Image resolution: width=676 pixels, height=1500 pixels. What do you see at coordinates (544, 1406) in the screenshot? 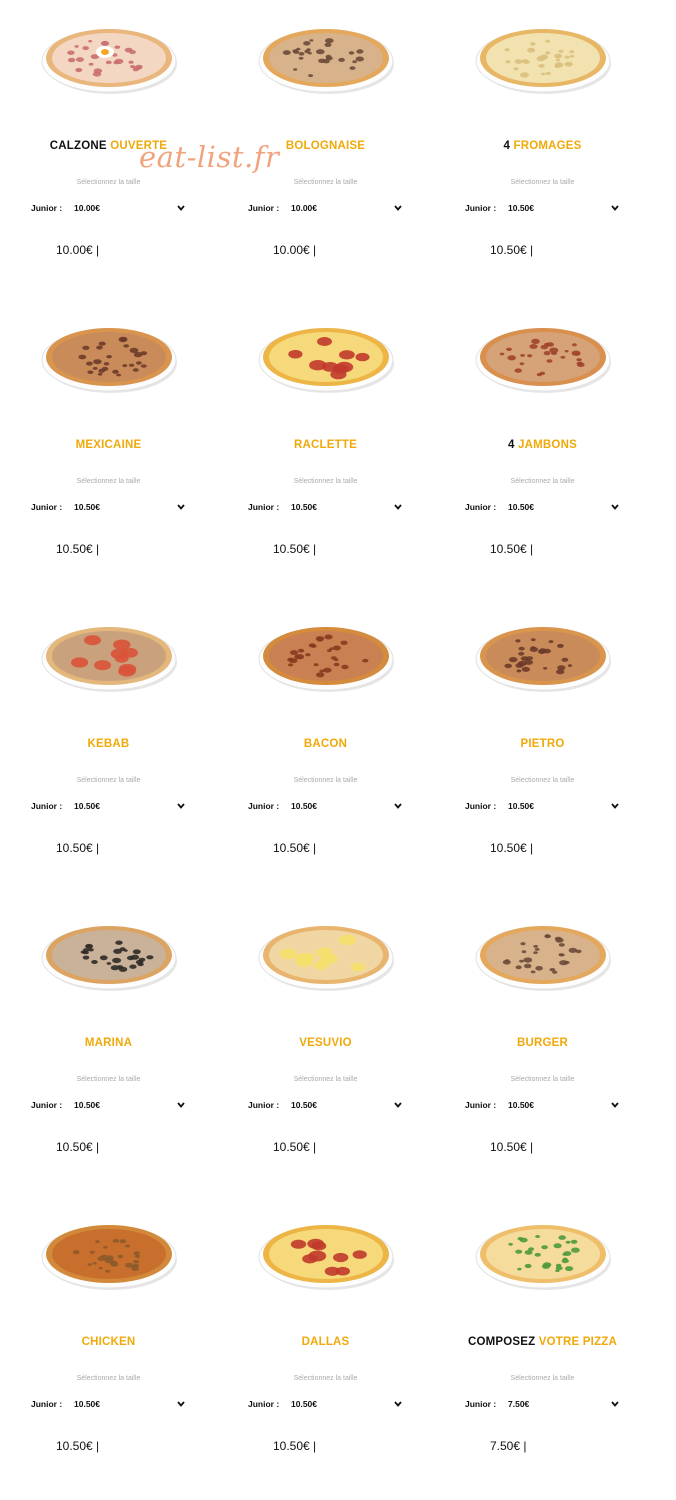
I see `size-select: Junior : 7.50€` at bounding box center [544, 1406].